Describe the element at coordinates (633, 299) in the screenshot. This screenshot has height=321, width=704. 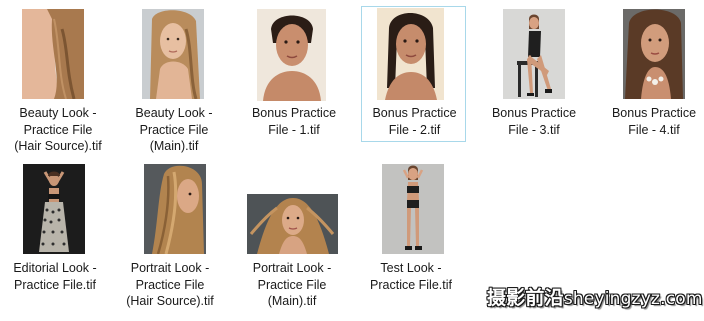
I see `watermark-url-text: sheyingzyz.com` at that location.